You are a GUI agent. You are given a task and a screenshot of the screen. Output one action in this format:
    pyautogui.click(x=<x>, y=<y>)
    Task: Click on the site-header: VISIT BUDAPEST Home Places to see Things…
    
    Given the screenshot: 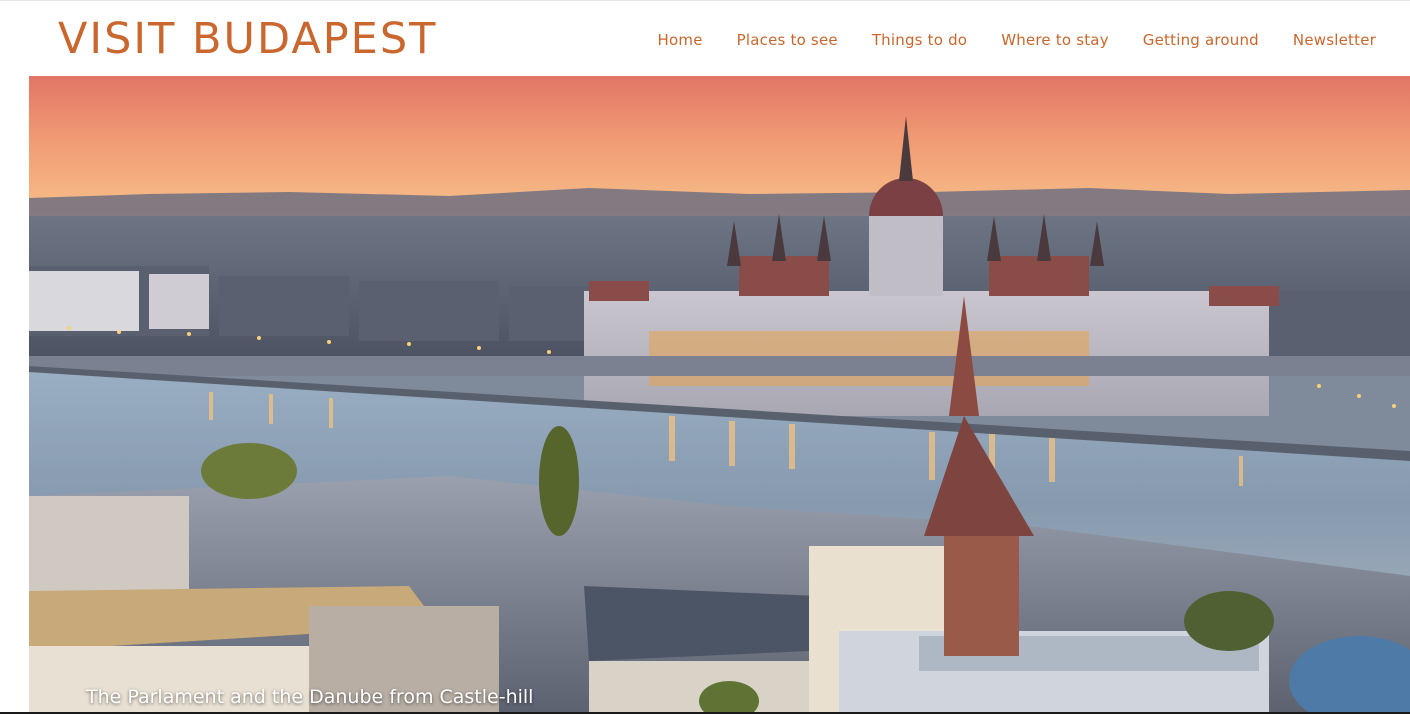 What is the action you would take?
    pyautogui.click(x=705, y=38)
    